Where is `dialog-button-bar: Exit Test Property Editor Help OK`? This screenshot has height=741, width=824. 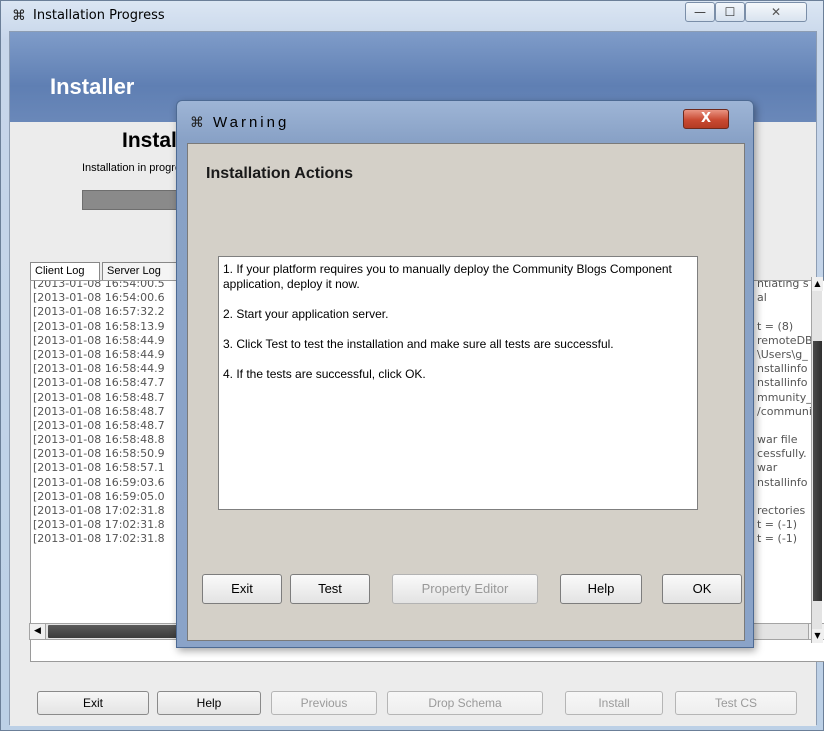
dialog-button-bar: Exit Test Property Editor Help OK is located at coordinates (466, 590).